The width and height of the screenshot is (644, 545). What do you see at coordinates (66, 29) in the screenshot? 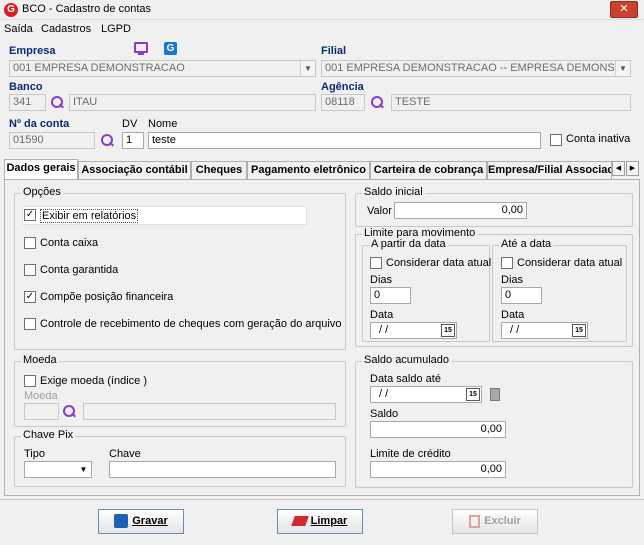
I see `menu-cadastros: Cadastros` at bounding box center [66, 29].